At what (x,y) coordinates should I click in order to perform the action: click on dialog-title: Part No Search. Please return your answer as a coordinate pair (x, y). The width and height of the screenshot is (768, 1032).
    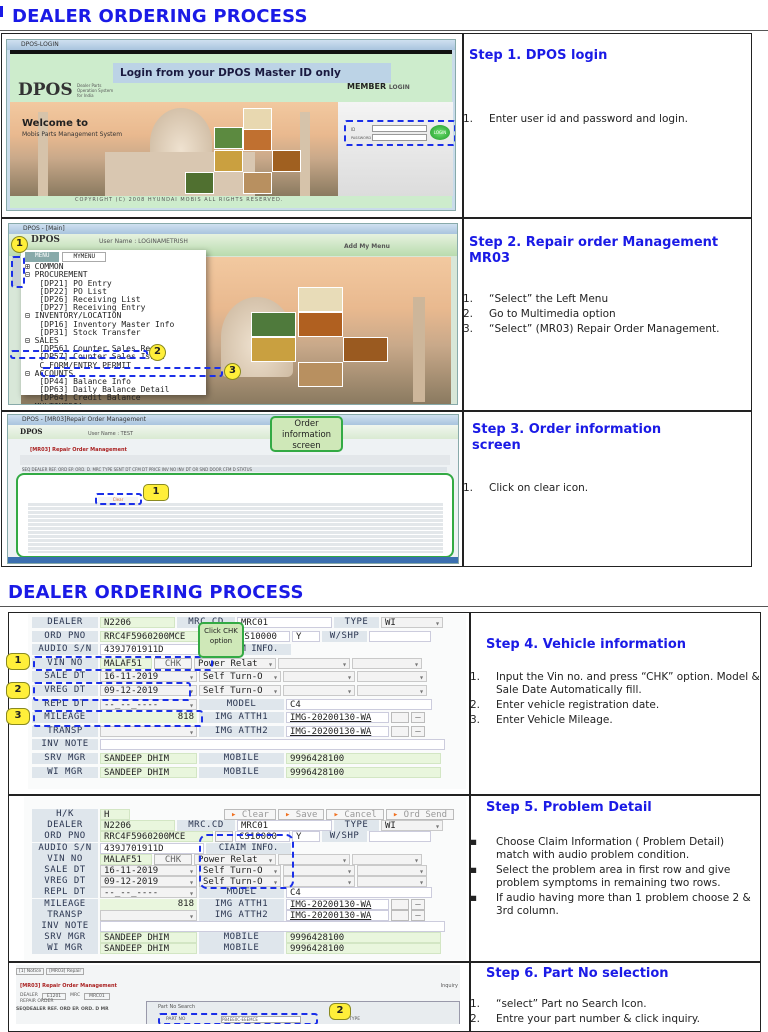
    Looking at the image, I should click on (177, 1007).